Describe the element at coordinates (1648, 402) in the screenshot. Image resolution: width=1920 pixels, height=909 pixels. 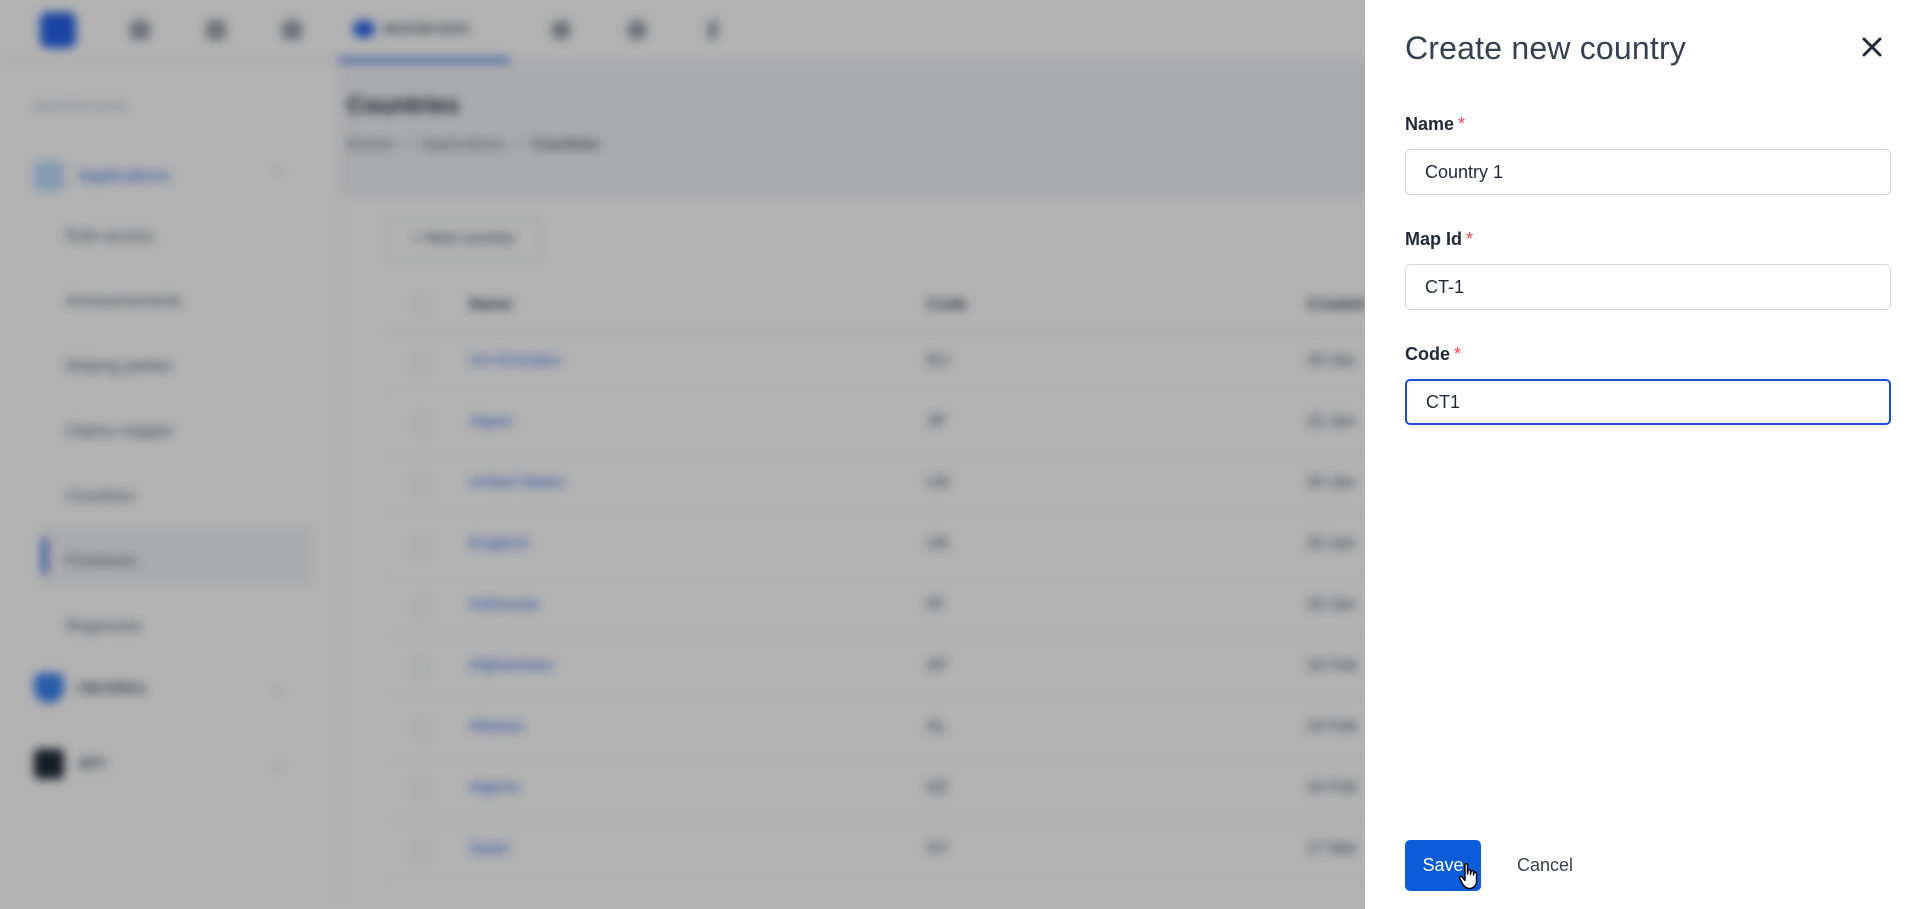
I see `code-field` at that location.